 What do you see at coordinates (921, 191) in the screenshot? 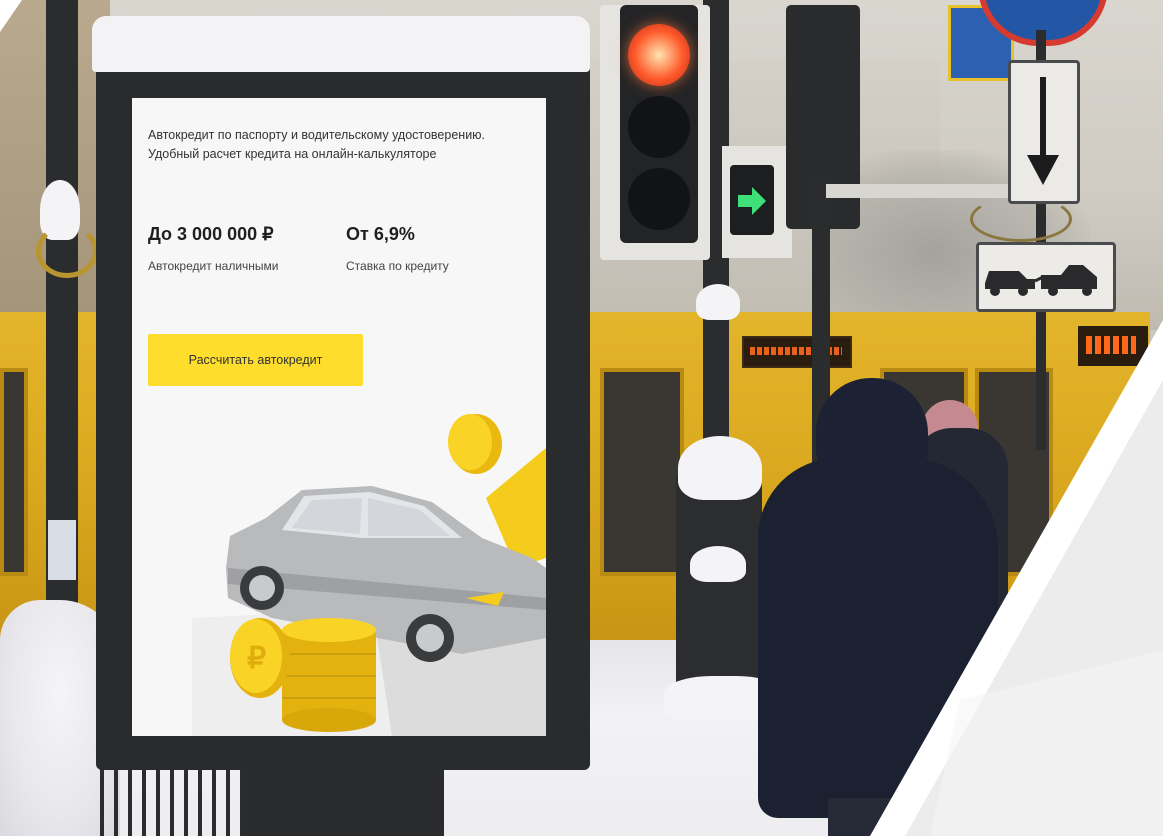
I see `crossbar` at bounding box center [921, 191].